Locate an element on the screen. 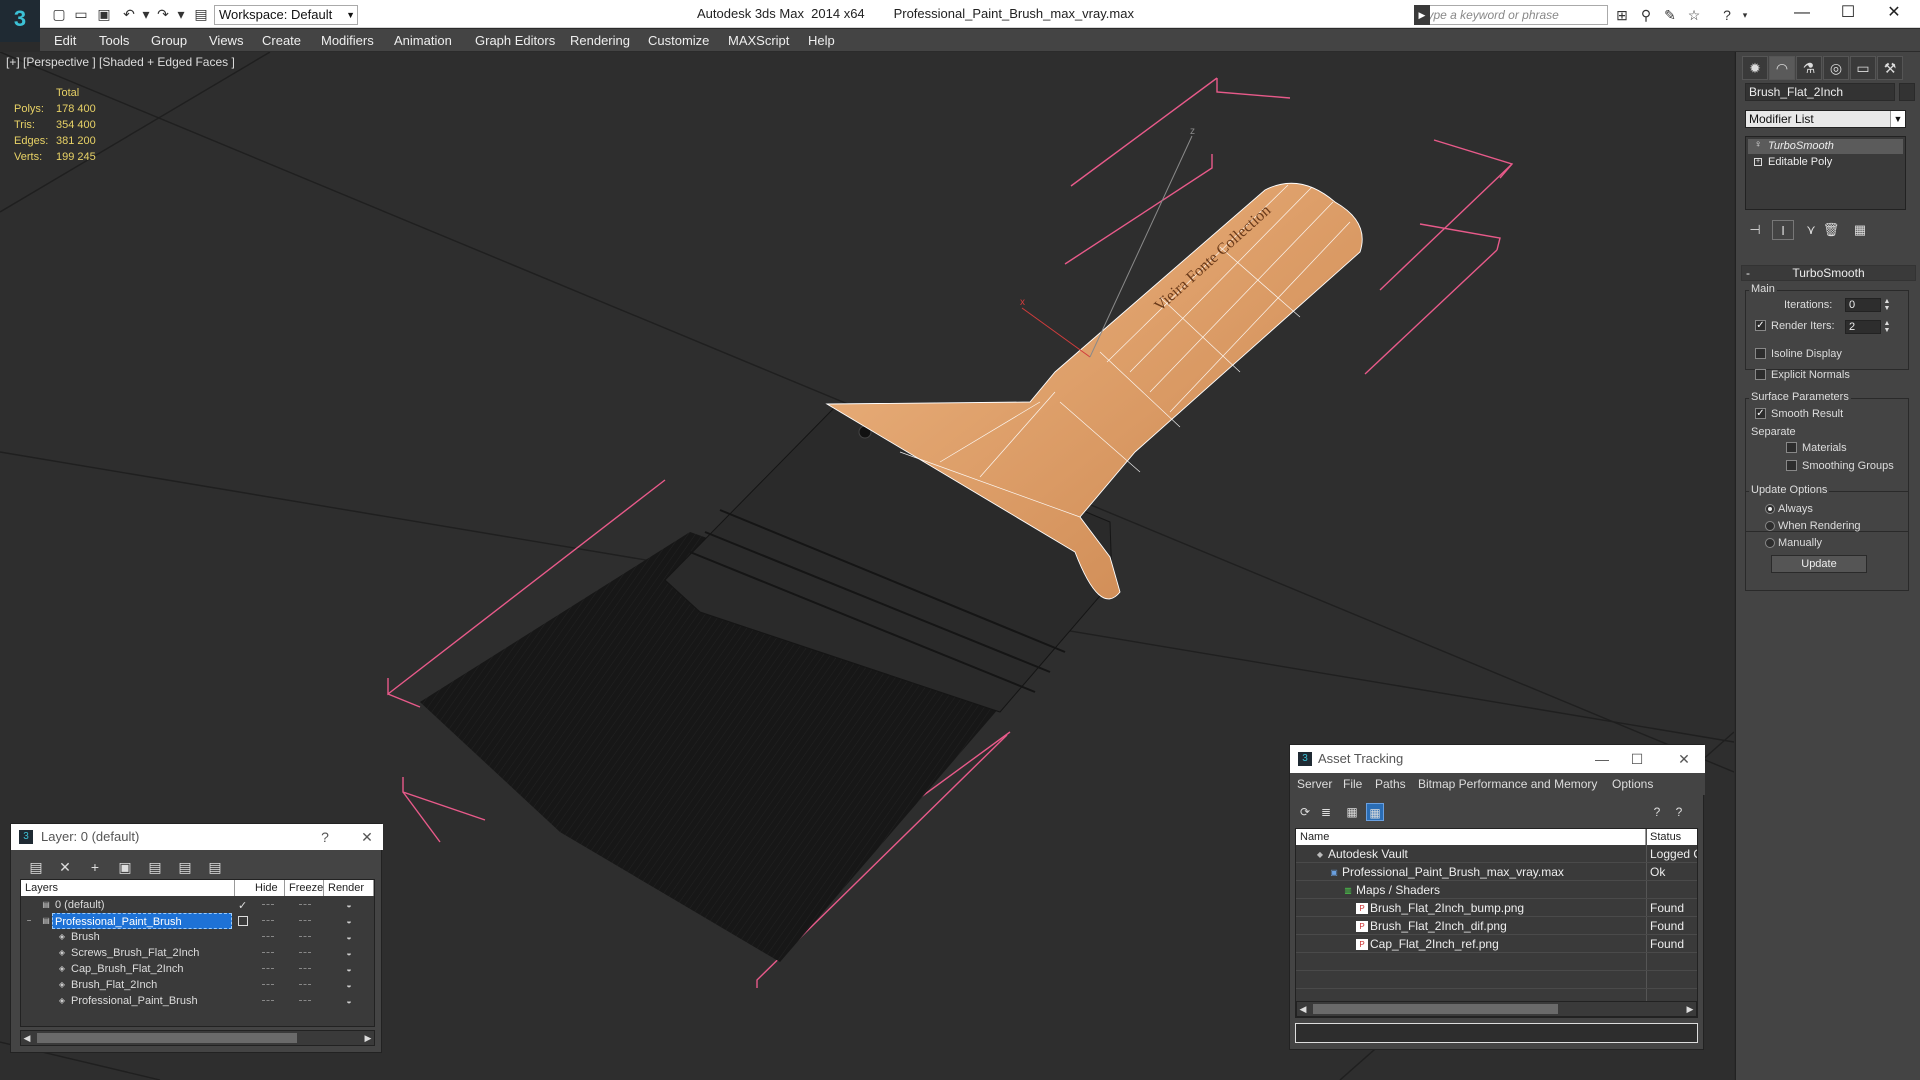  select-objects-icon: ▣ is located at coordinates (125, 867).